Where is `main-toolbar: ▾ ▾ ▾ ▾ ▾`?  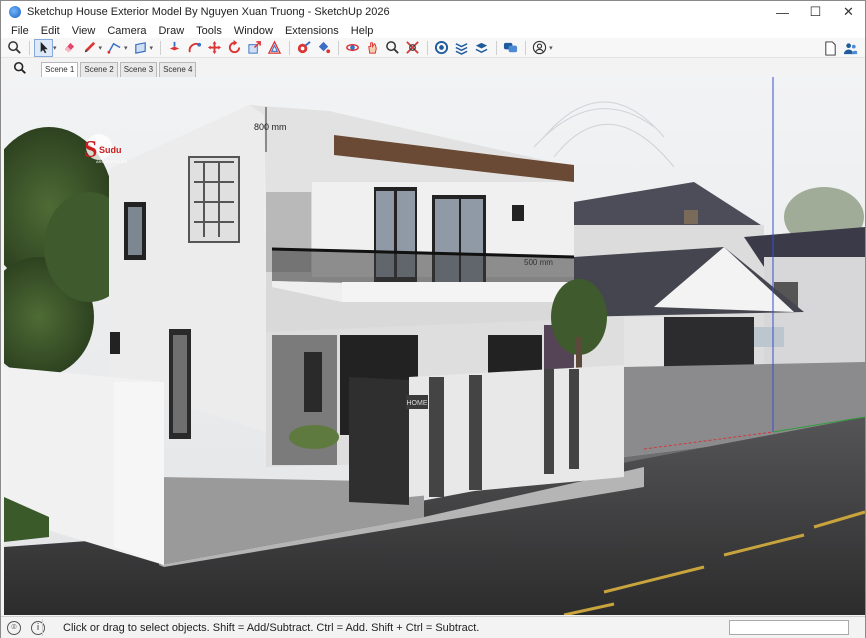
main-toolbar: ▾ ▾ ▾ ▾ ▾ is located at coordinates (433, 48).